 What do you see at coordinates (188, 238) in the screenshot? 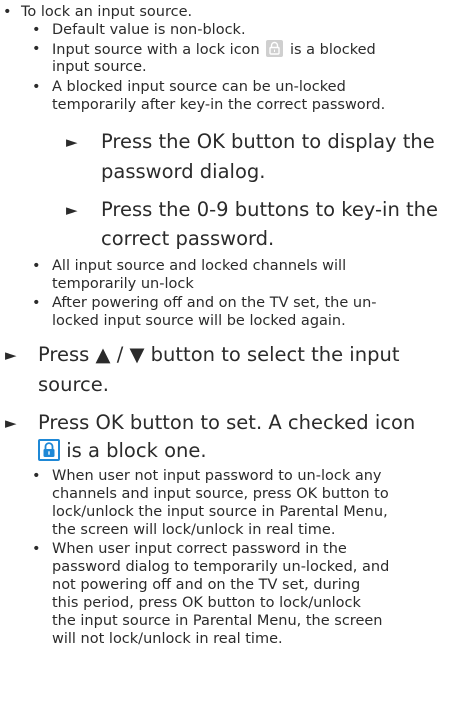
I see `step-text: correct password.` at bounding box center [188, 238].